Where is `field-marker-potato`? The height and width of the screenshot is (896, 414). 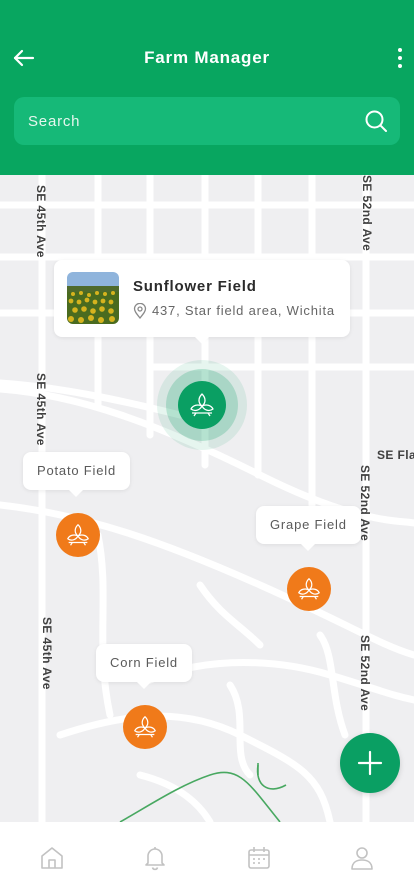
field-marker-potato is located at coordinates (78, 535).